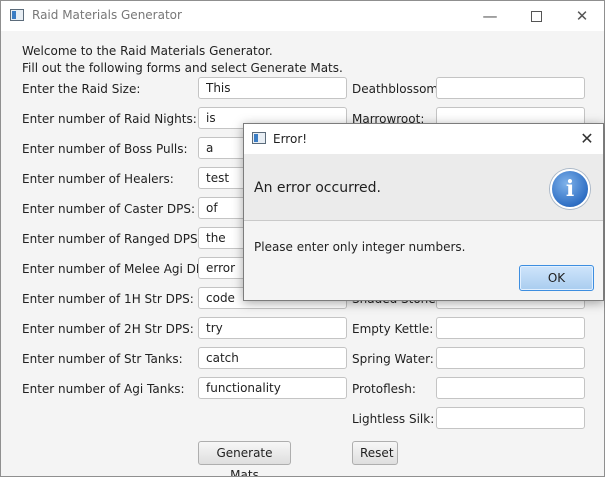  What do you see at coordinates (112, 239) in the screenshot?
I see `ranged-dps-label: Enter number of Ranged DPS:` at bounding box center [112, 239].